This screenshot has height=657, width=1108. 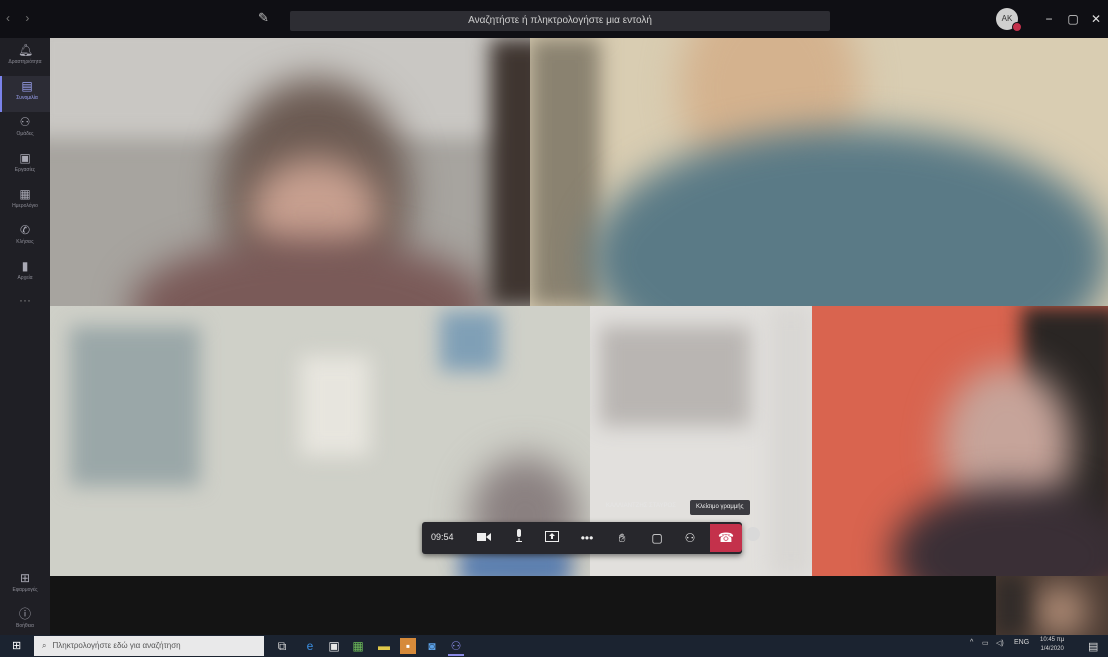 I want to click on store-icon: ▣, so click(x=334, y=646).